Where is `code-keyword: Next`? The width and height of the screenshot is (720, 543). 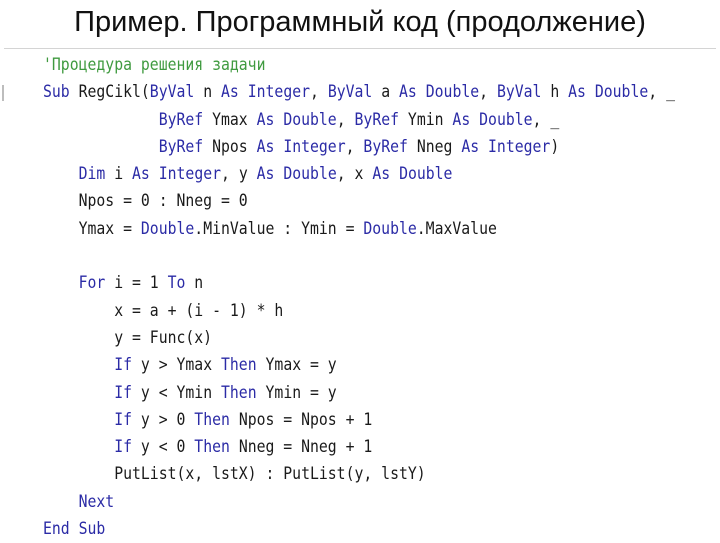 code-keyword: Next is located at coordinates (96, 501).